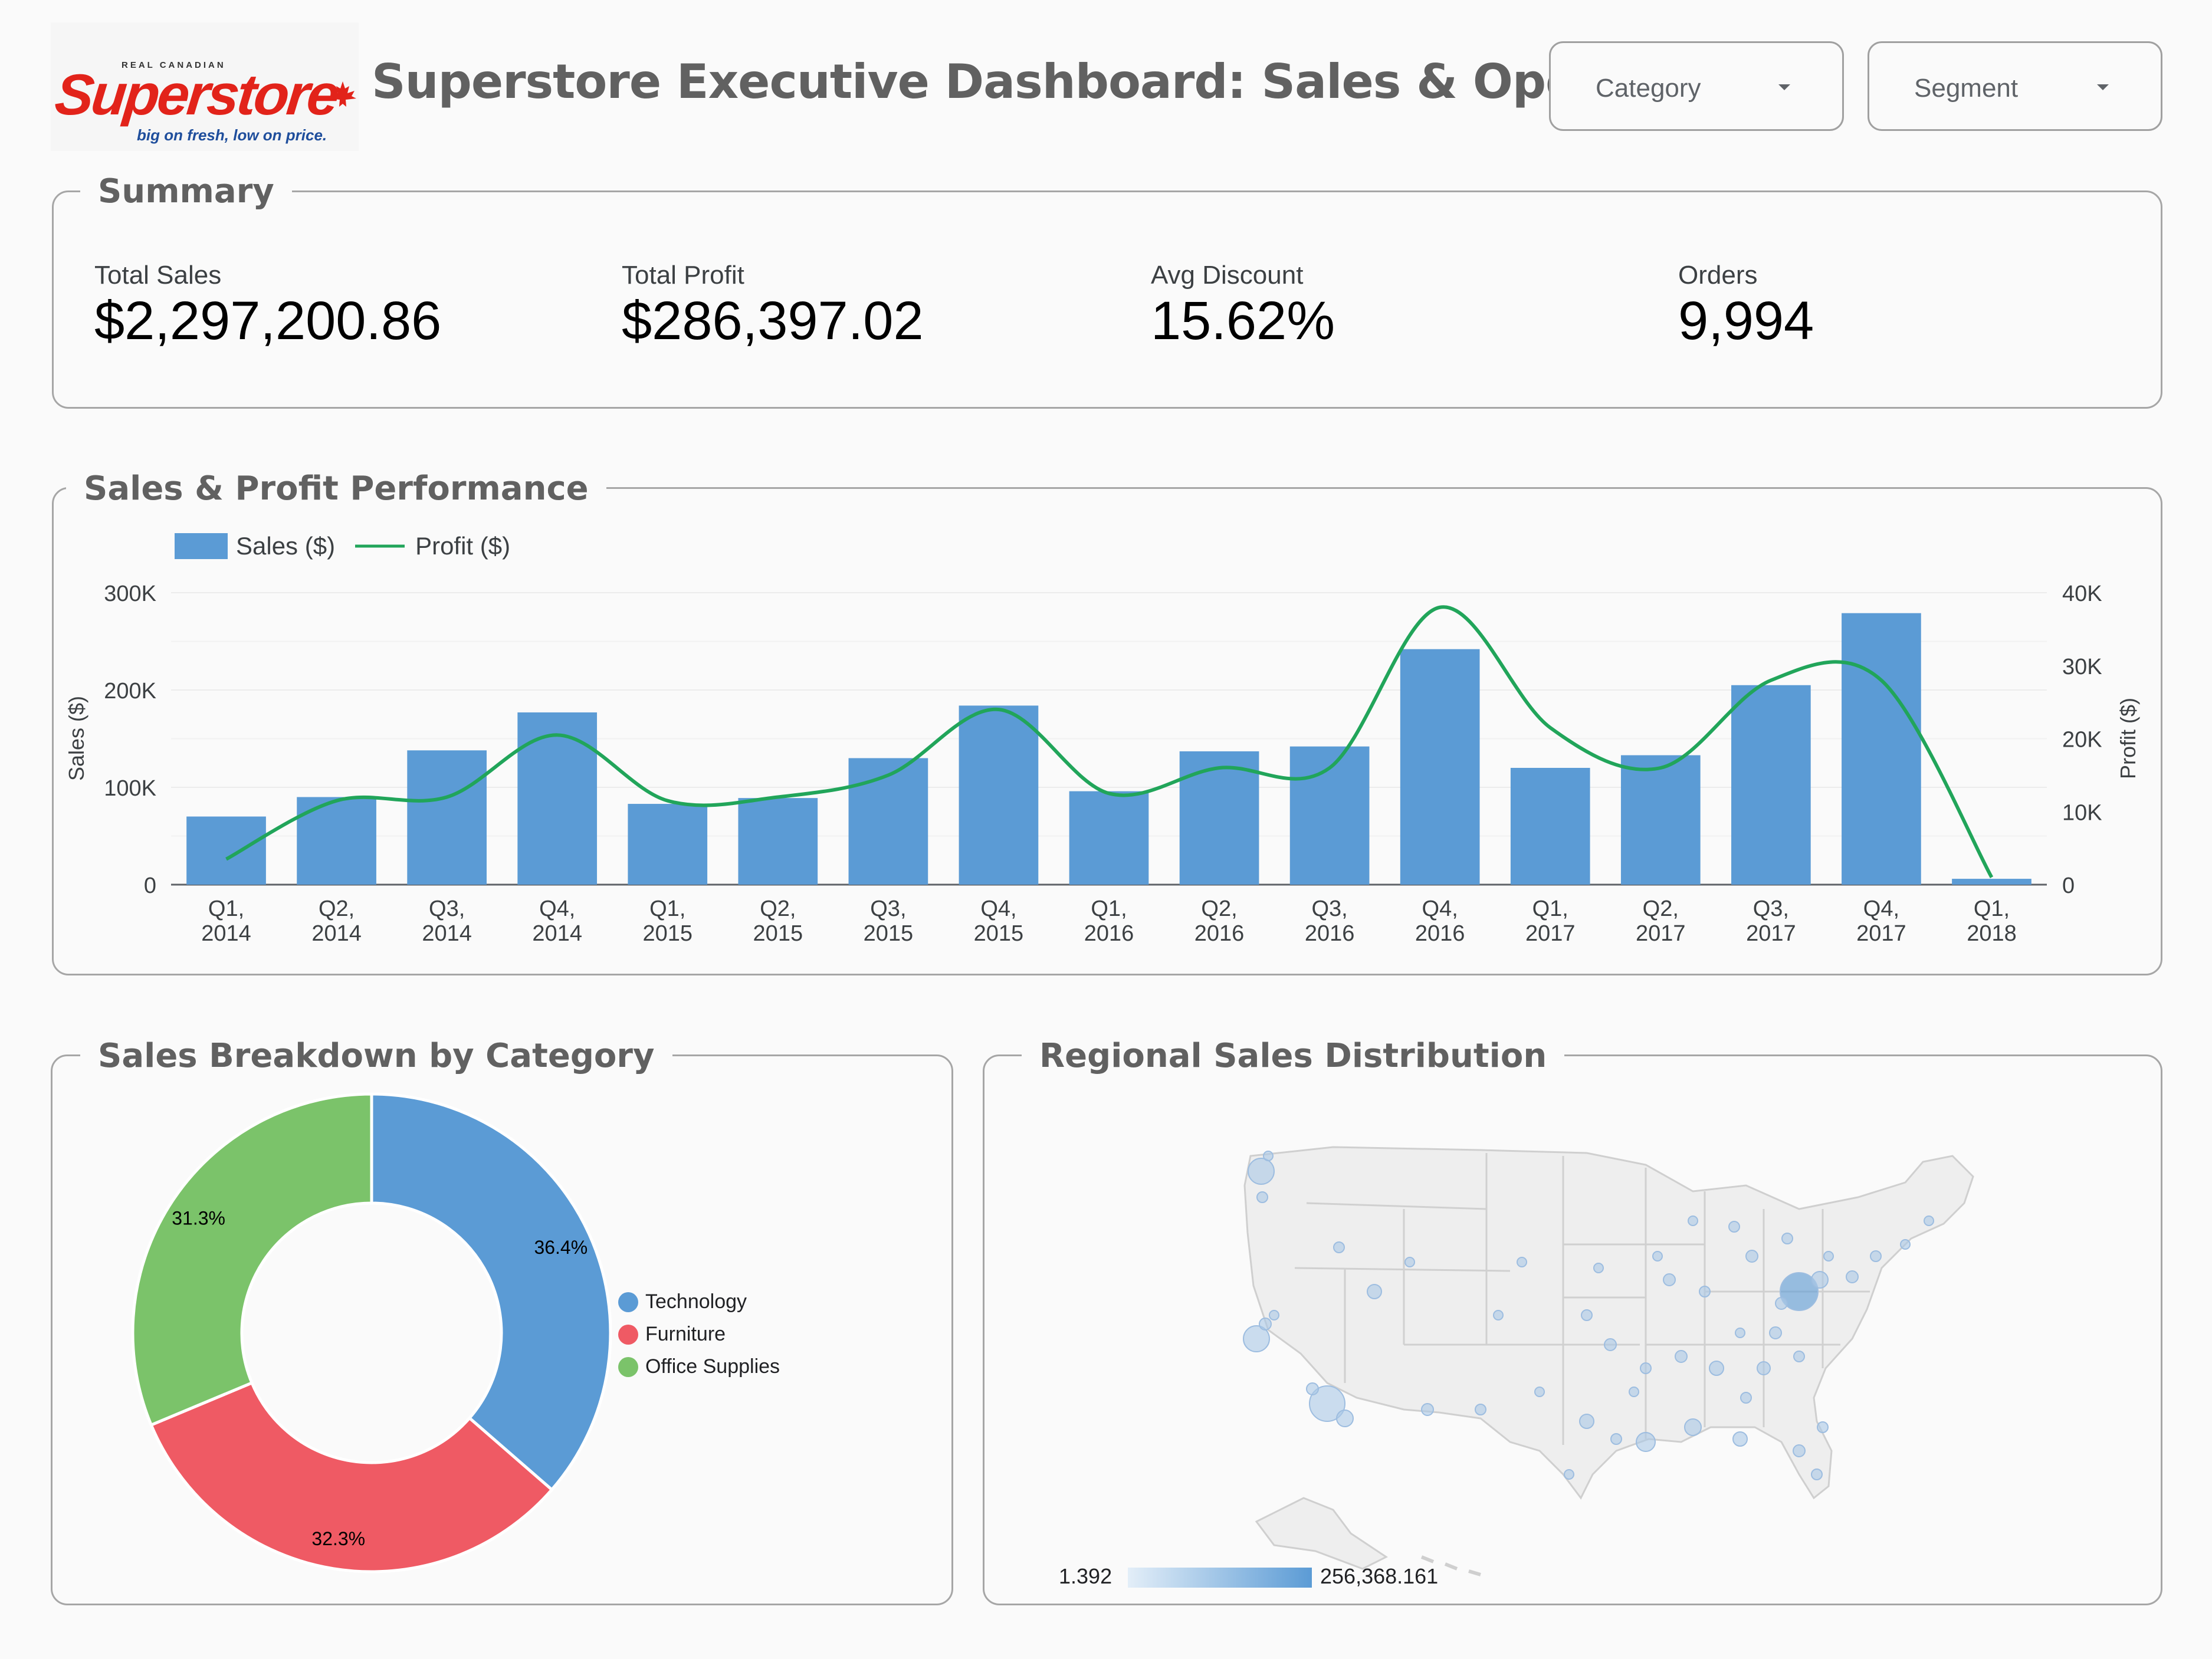 This screenshot has height=1659, width=2212. What do you see at coordinates (232, 135) in the screenshot?
I see `logo-tagline: big on fresh, low on price.` at bounding box center [232, 135].